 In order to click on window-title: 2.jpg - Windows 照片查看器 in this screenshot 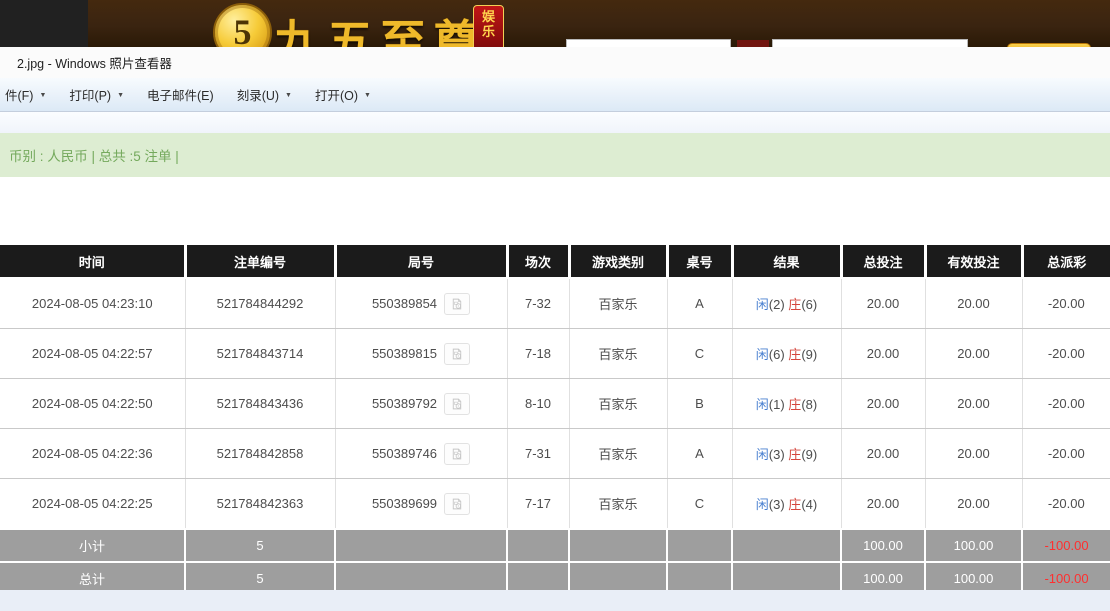, I will do `click(94, 64)`.